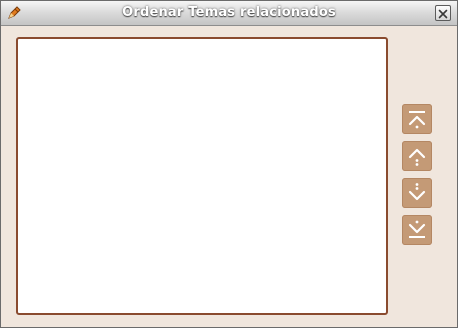  I want to click on window-title: Ordenar Temas relacionados, so click(229, 12).